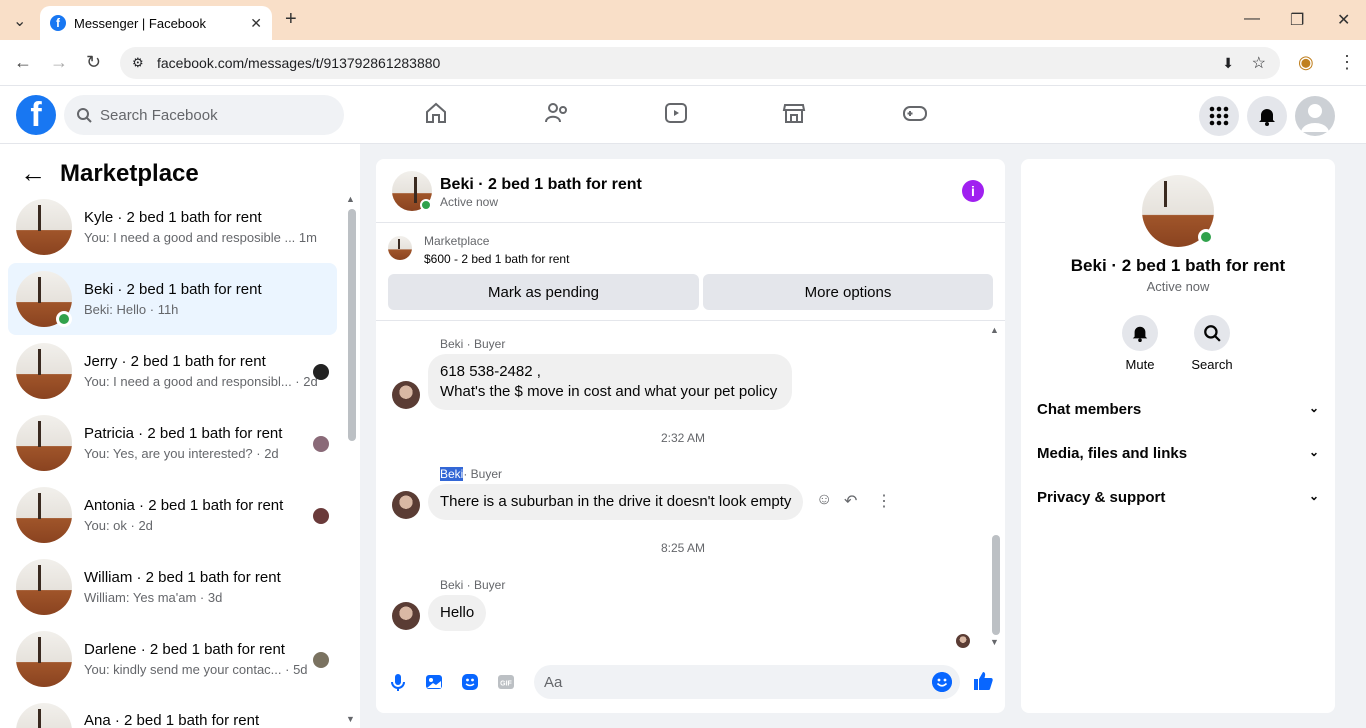 The image size is (1366, 728). What do you see at coordinates (471, 474) in the screenshot?
I see `message-sender: Beki· Buyer` at bounding box center [471, 474].